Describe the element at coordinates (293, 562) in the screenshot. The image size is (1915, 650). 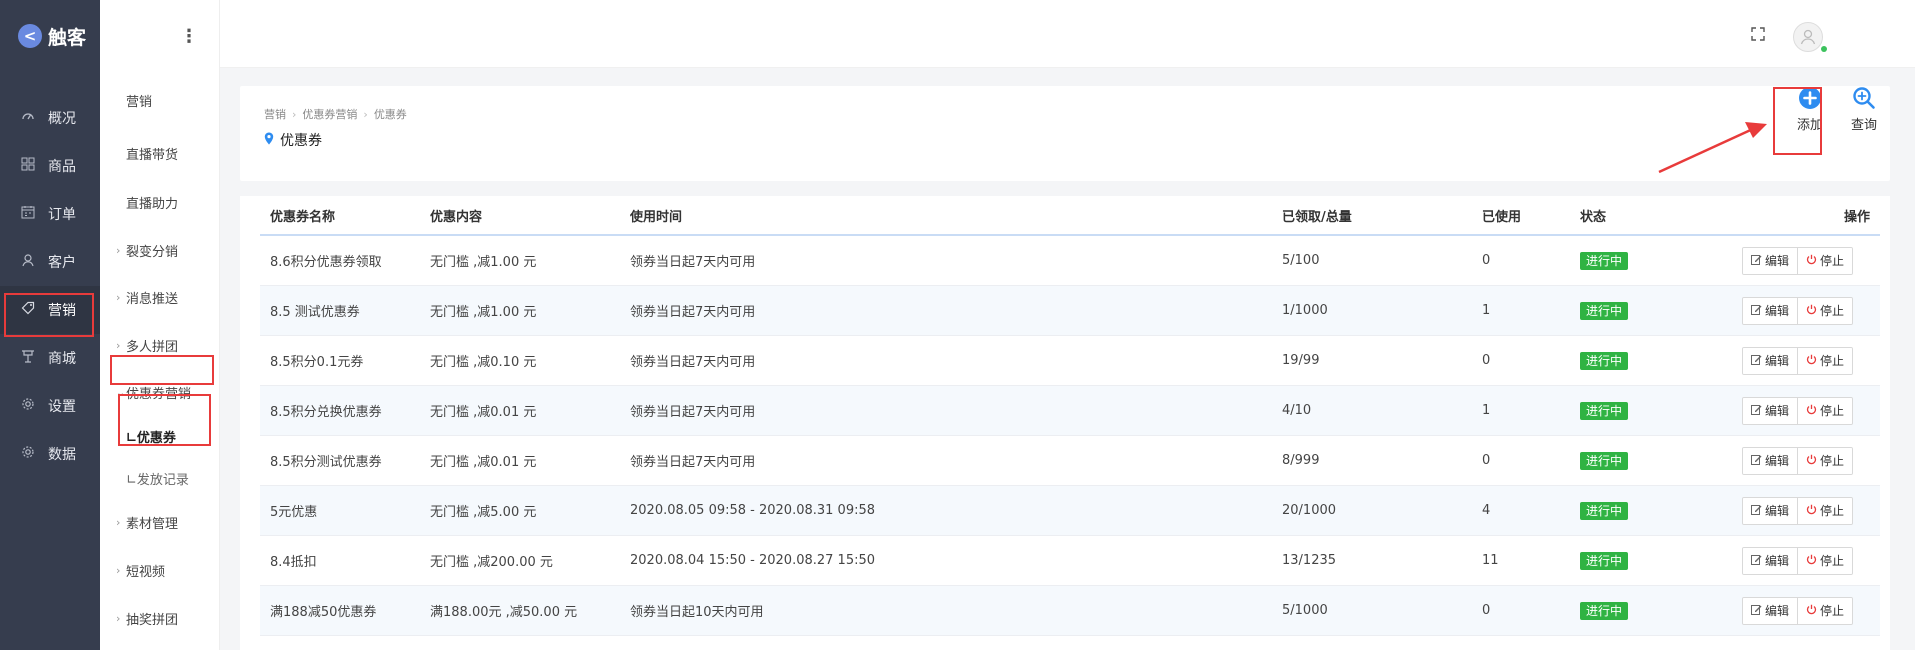
I see `cell-name: 8.4抵扣` at that location.